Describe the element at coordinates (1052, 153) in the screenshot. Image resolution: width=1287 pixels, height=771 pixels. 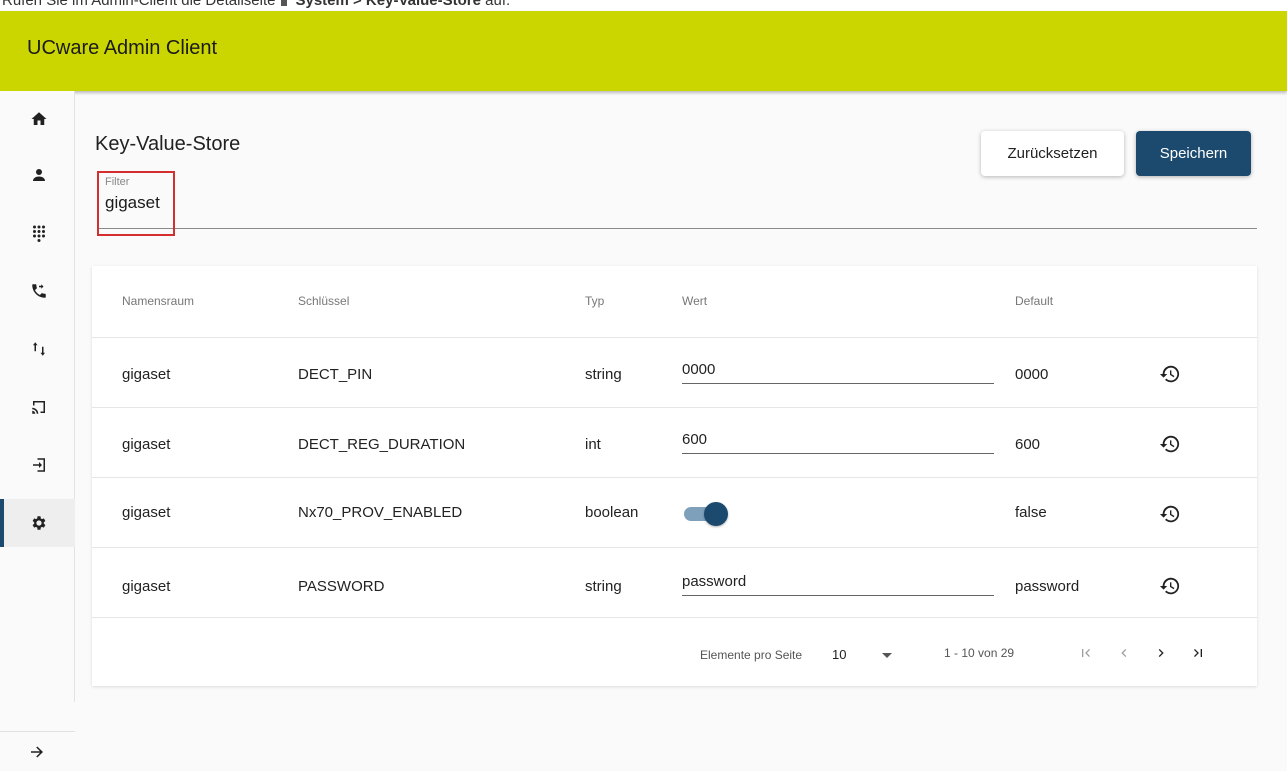
I see `reset-button: Zurücksetzen` at that location.